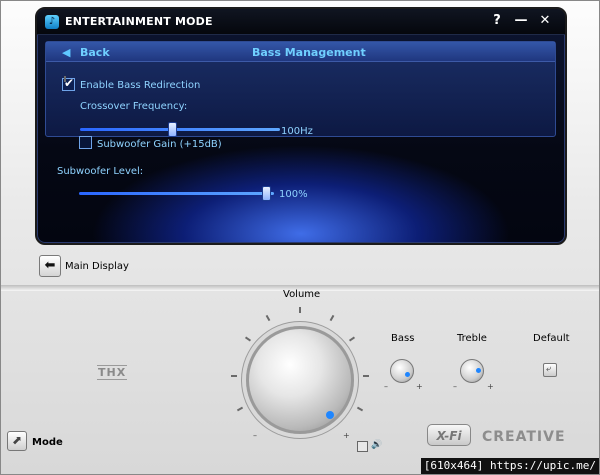 The image size is (600, 475). Describe the element at coordinates (159, 144) in the screenshot. I see `subwoofer-gain-label: Subwoofer Gain (+15dB)` at that location.